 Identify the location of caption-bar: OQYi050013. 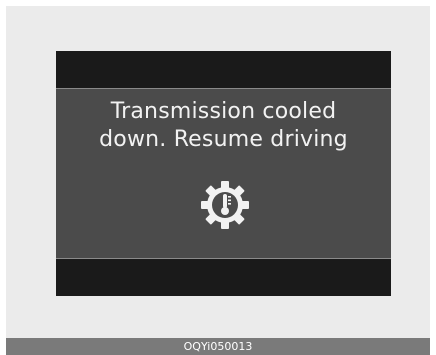
(218, 346).